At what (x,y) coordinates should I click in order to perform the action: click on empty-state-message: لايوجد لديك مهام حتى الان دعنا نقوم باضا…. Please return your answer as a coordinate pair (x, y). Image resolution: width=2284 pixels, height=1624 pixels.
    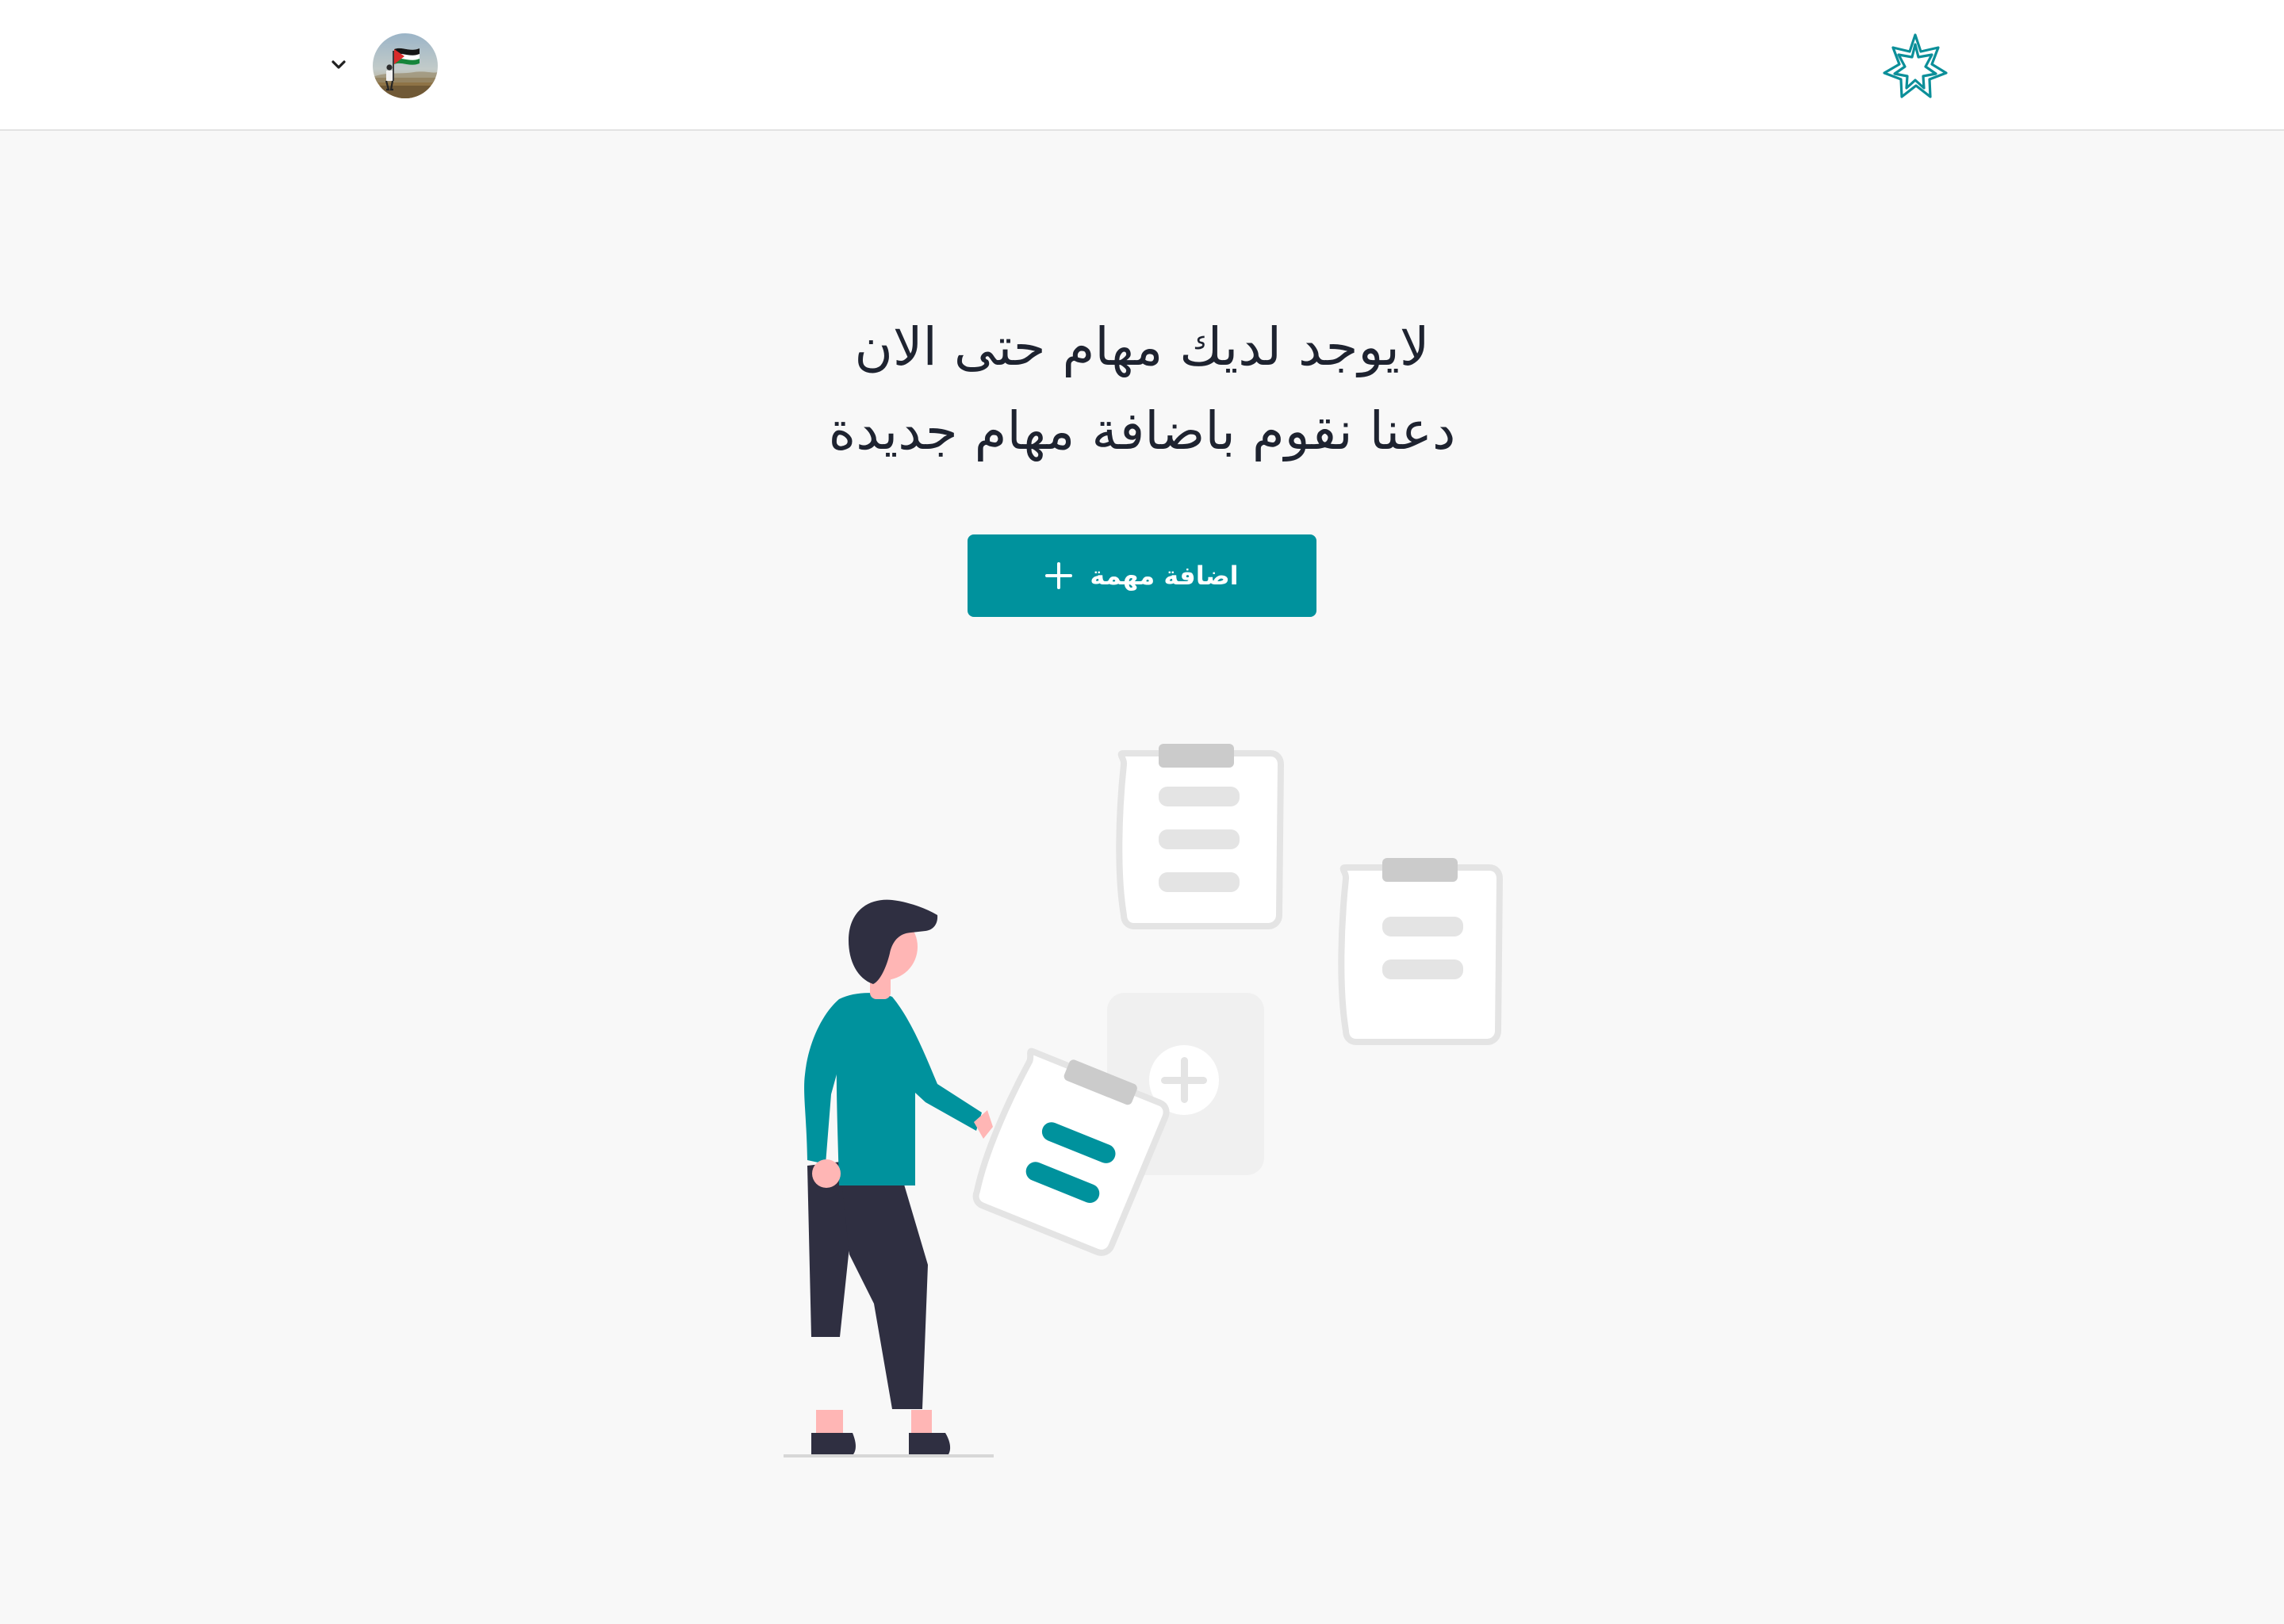
    Looking at the image, I should click on (1142, 389).